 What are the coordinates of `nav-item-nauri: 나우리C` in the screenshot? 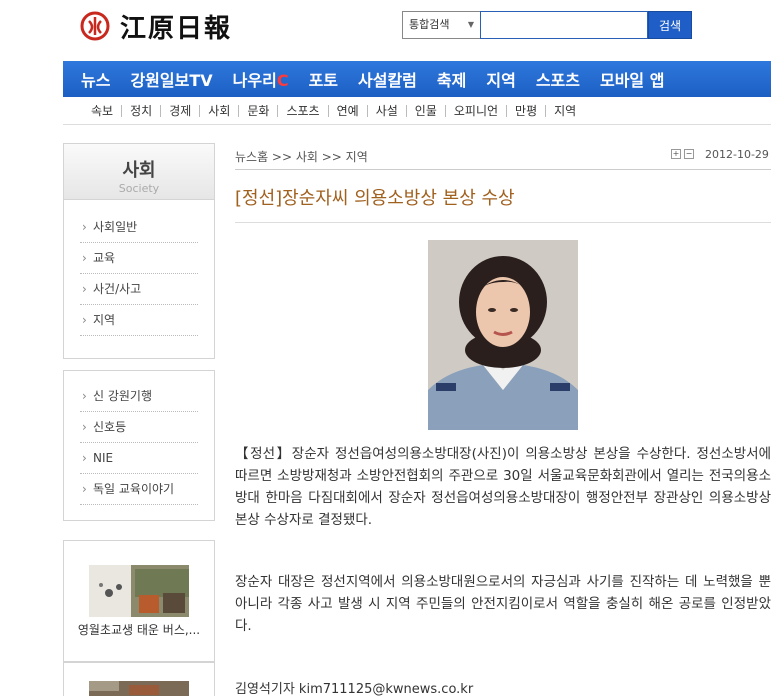 It's located at (261, 79).